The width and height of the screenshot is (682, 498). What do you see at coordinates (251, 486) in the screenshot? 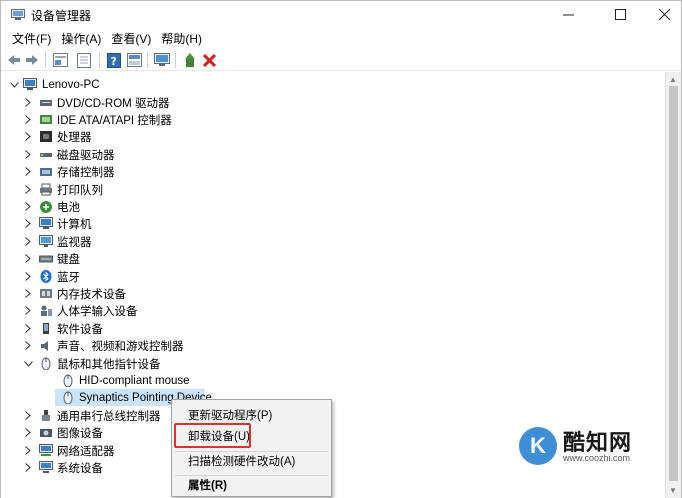
I see `context-properties: 属性(R)` at bounding box center [251, 486].